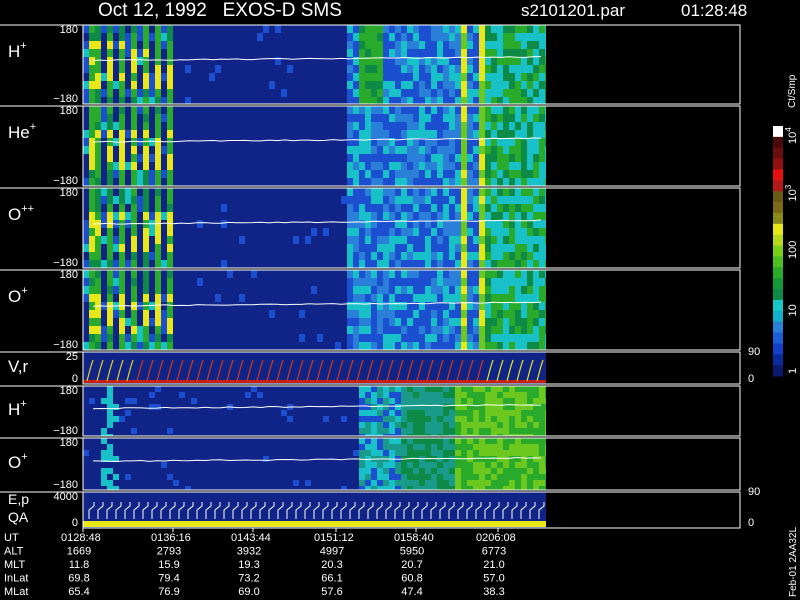  What do you see at coordinates (788, 129) in the screenshot?
I see `colorbar-tick-exp: 4` at bounding box center [788, 129].